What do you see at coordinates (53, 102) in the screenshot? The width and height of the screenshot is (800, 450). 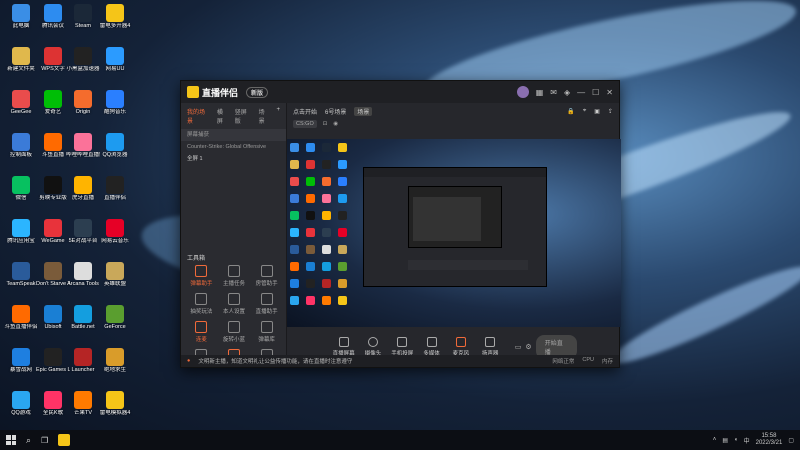 I see `desktop-icon: 爱奇艺` at bounding box center [53, 102].